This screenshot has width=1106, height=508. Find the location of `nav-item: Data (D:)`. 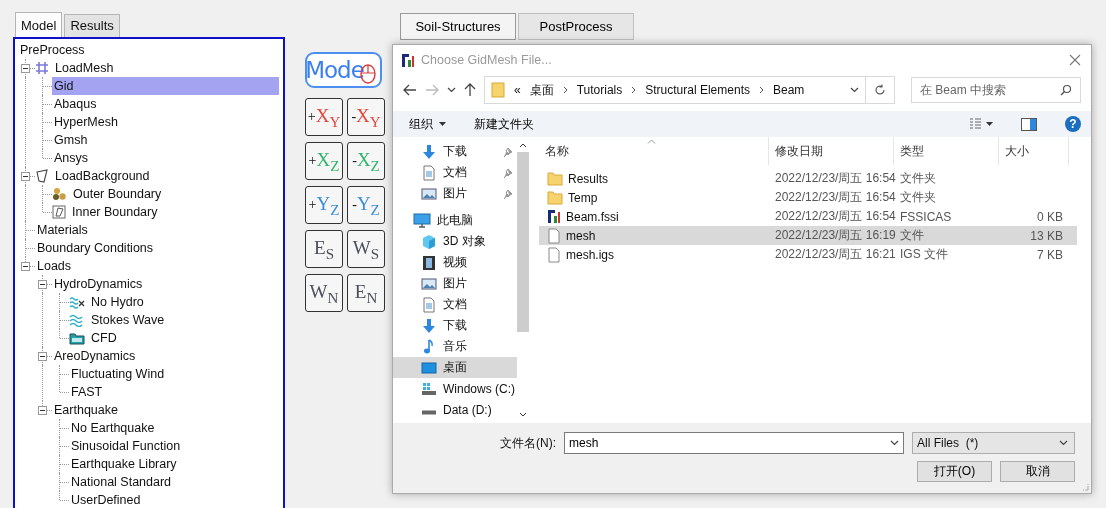

nav-item: Data (D:) is located at coordinates (455, 409).